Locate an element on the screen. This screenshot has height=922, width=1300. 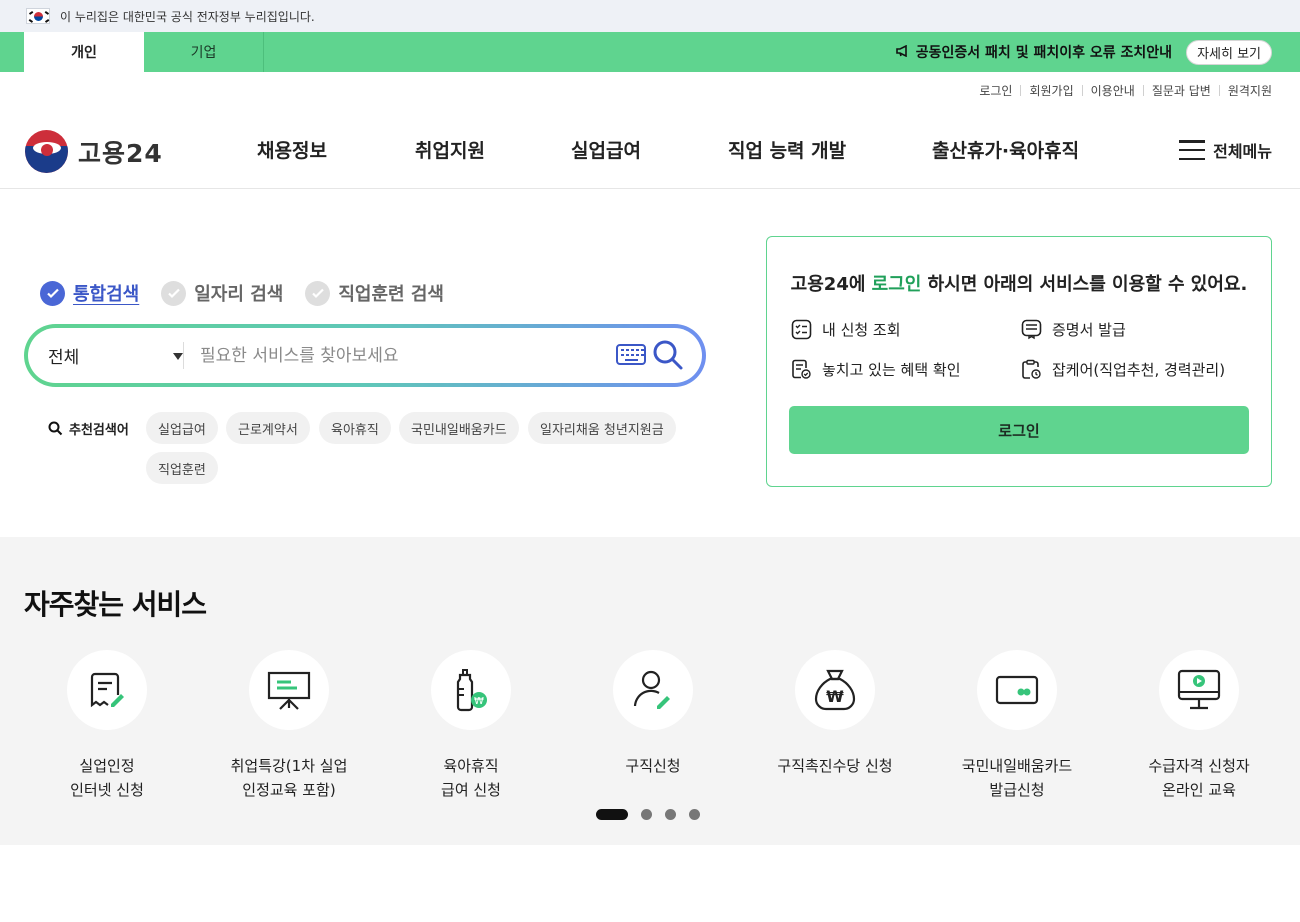
gov-banner: 이 누리집은 대한민국 공식 전자정부 누리집입니다. is located at coordinates (650, 16).